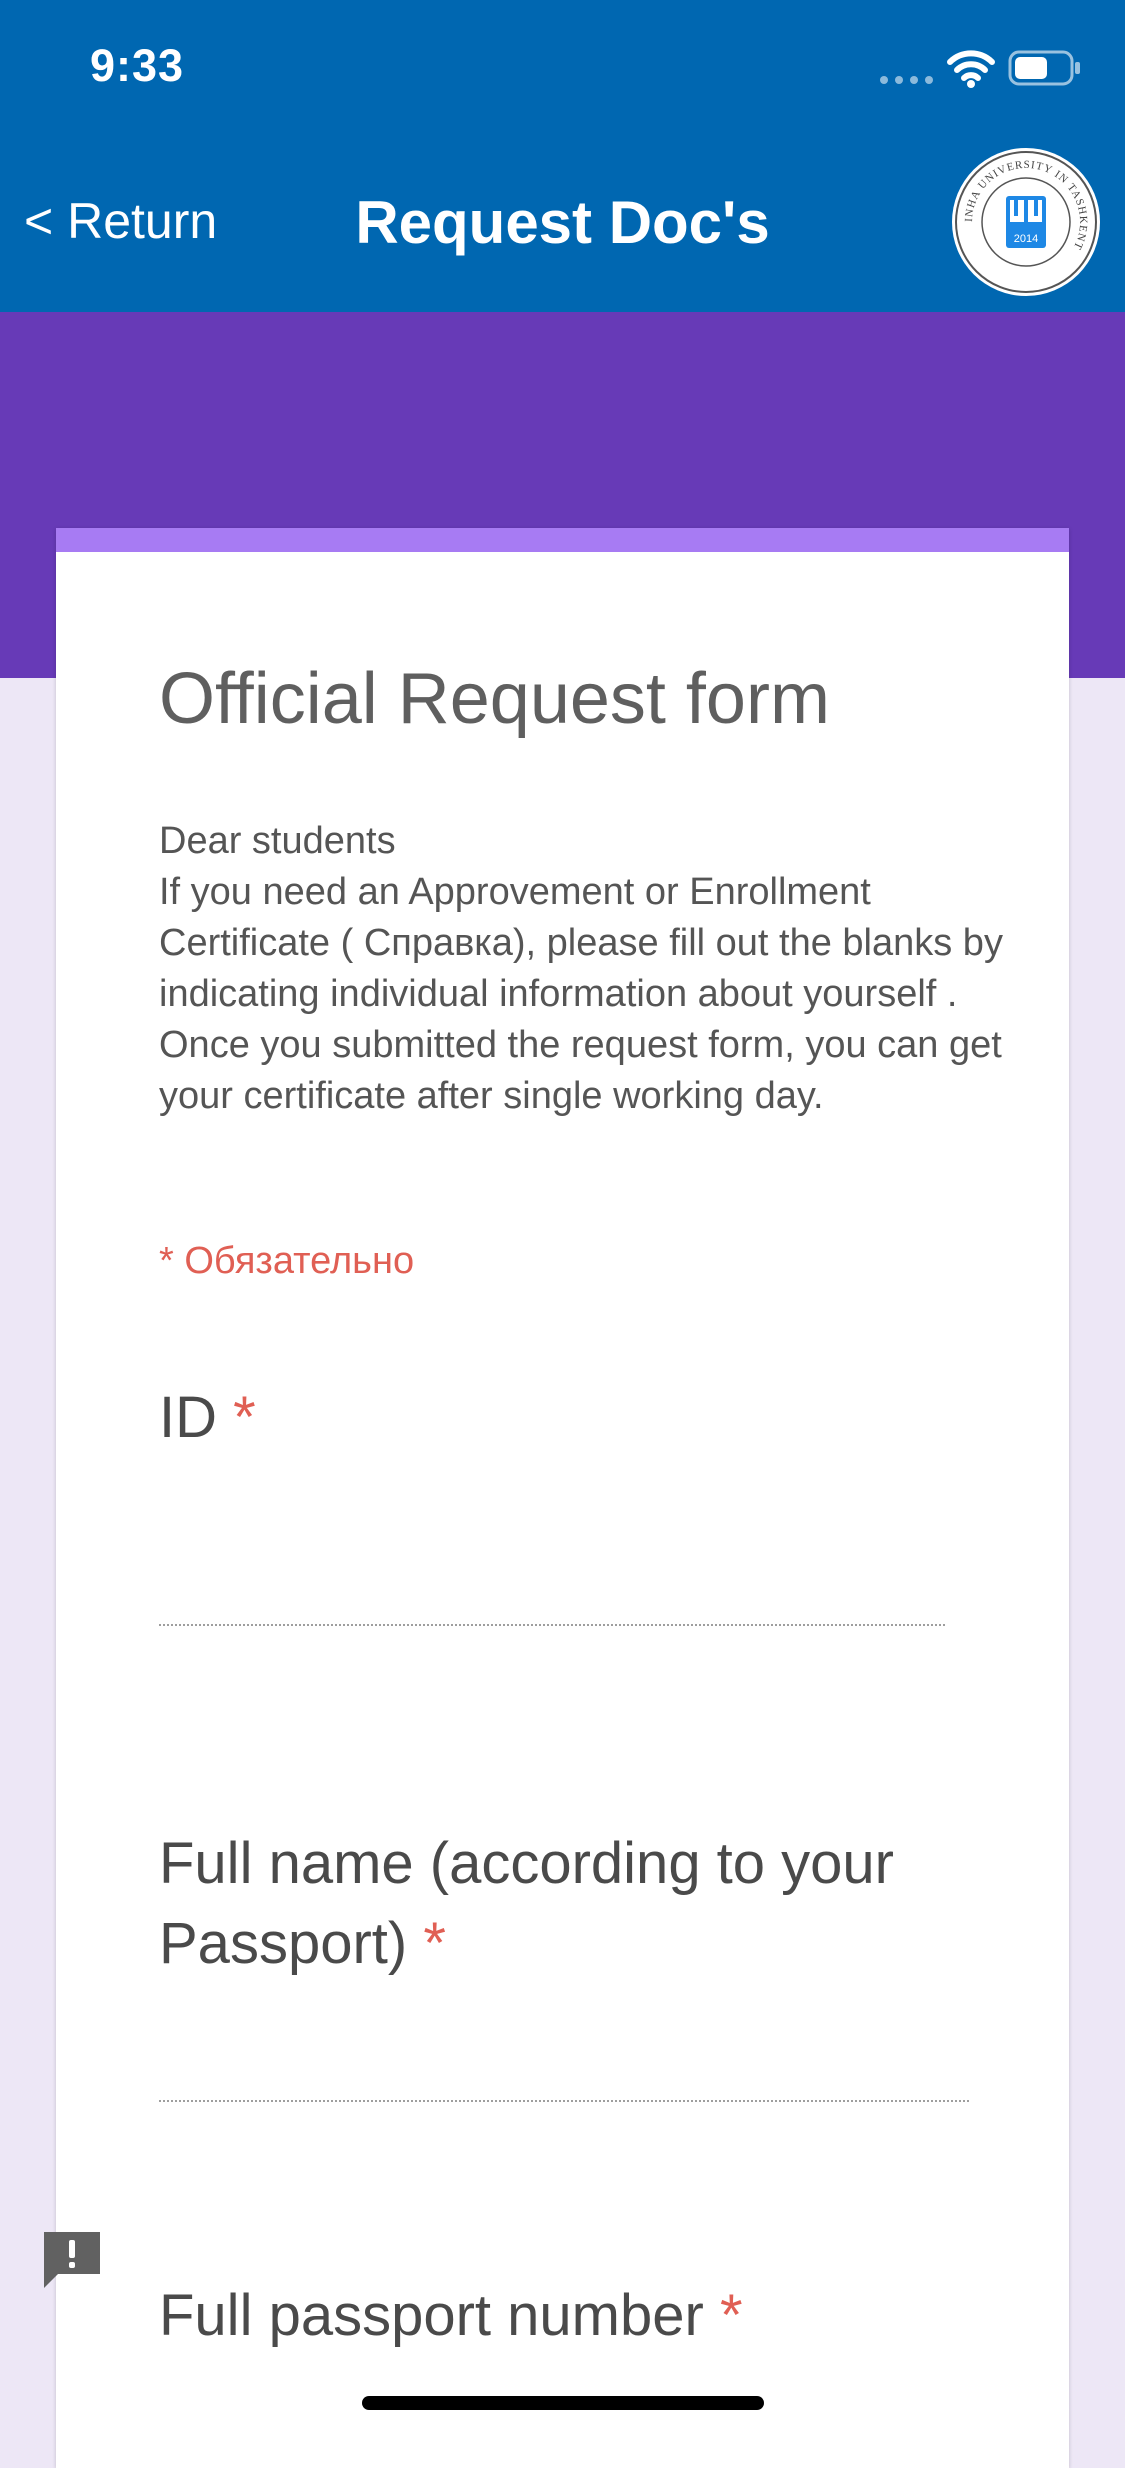  Describe the element at coordinates (564, 2101) in the screenshot. I see `full-name-input` at that location.